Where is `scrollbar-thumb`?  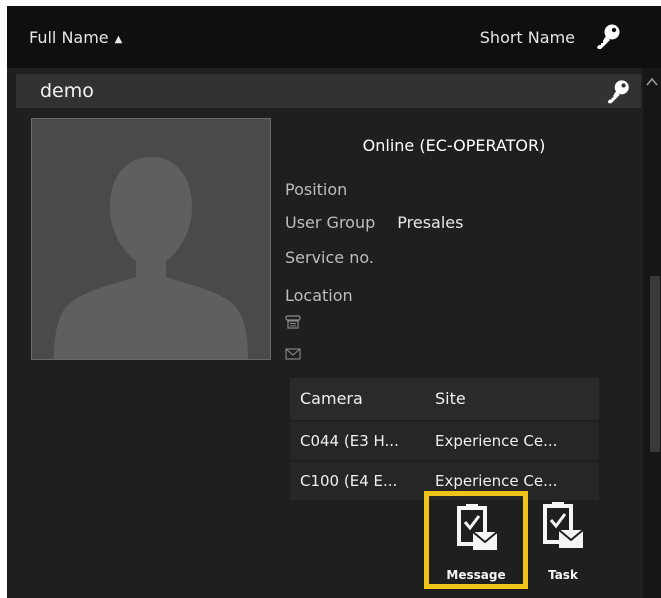 scrollbar-thumb is located at coordinates (655, 364).